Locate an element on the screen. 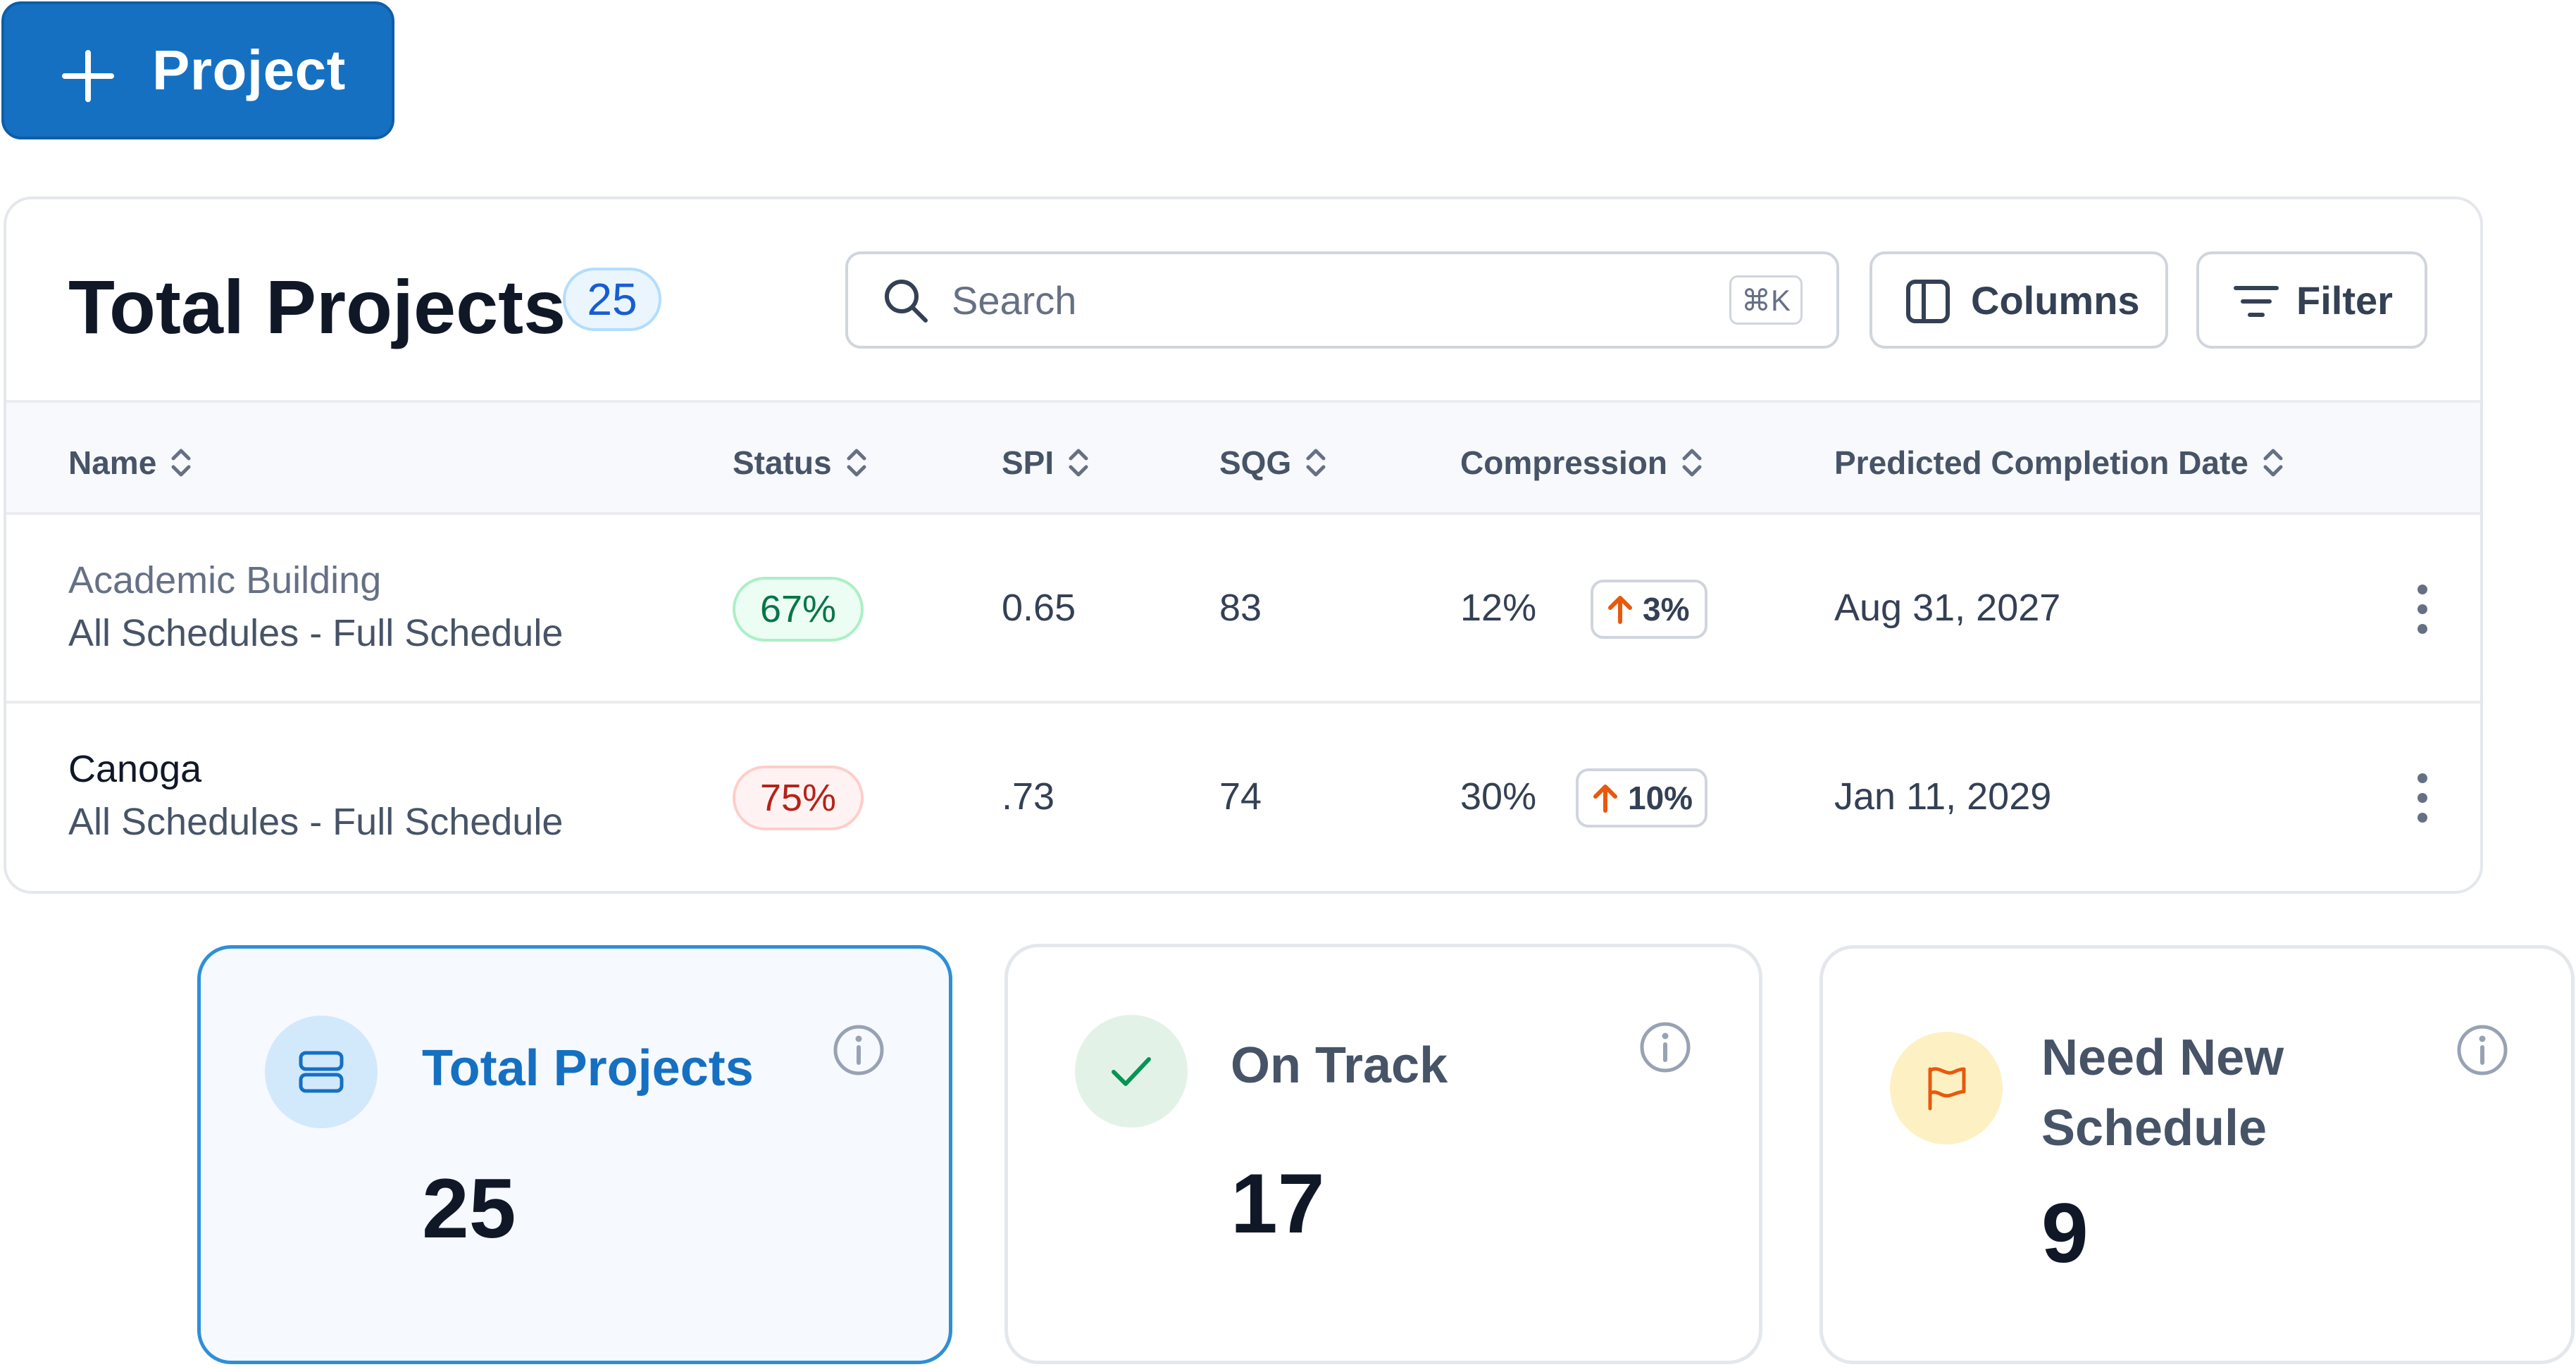 The image size is (2576, 1367). column-header-sqg: SQG is located at coordinates (1273, 463).